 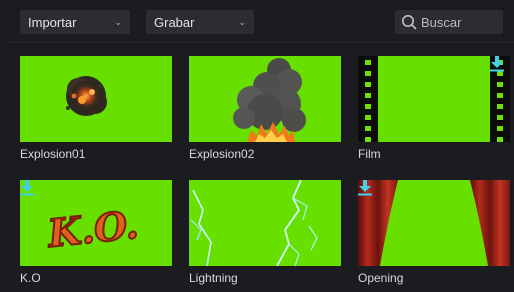 I want to click on lightning-thumbnail, so click(x=265, y=223).